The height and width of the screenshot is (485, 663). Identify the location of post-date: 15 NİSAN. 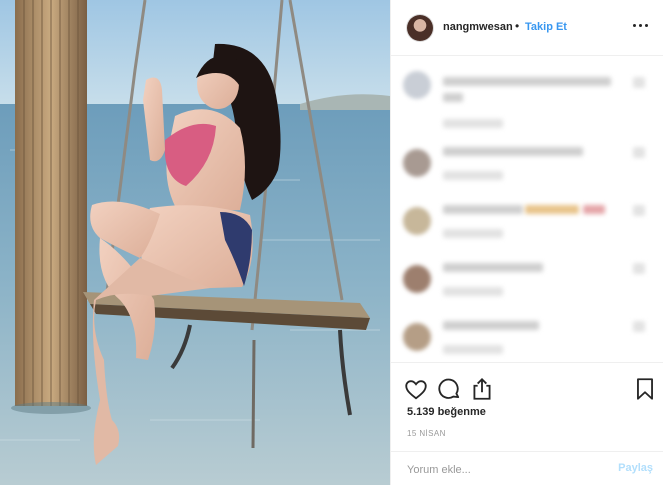
(426, 433).